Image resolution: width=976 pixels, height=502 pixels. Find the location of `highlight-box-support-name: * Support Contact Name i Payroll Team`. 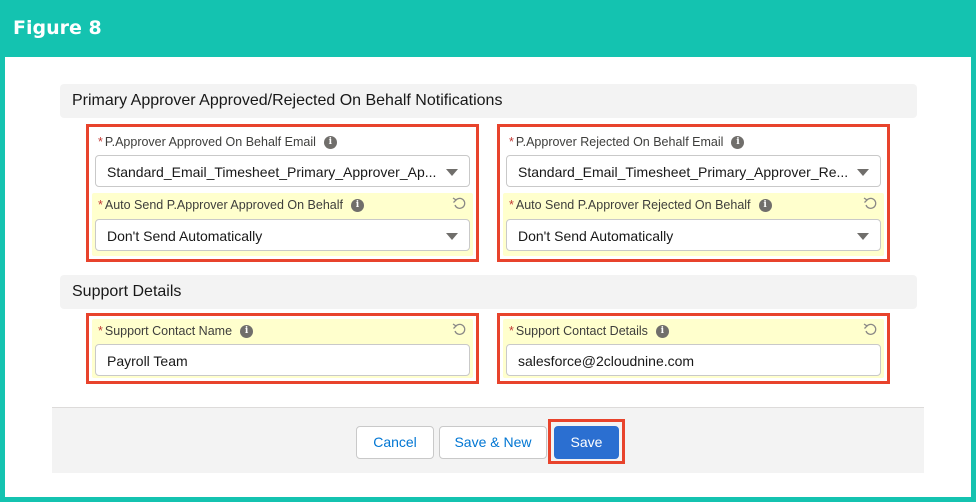

highlight-box-support-name: * Support Contact Name i Payroll Team is located at coordinates (282, 348).